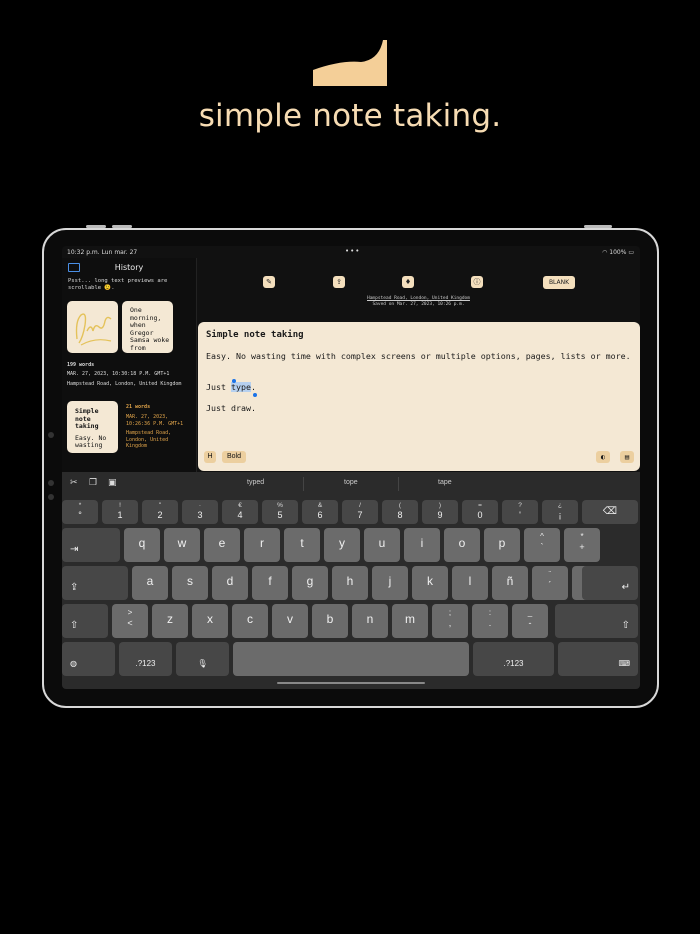  Describe the element at coordinates (147, 327) in the screenshot. I see `history-card-text: One morning, when Gregor Samsa woke from` at that location.